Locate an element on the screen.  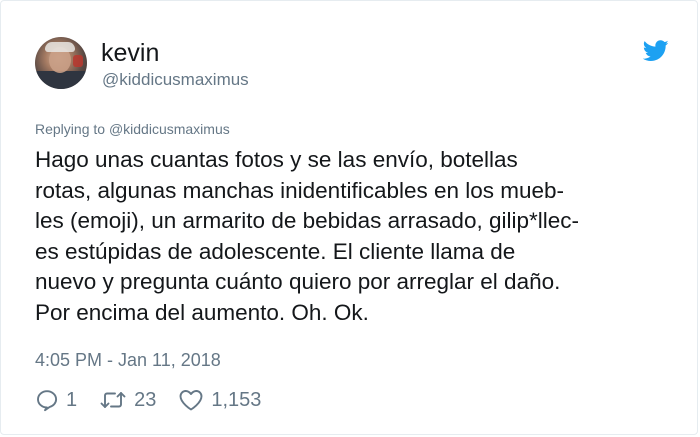
replying-to: Replying to @kiddicusmaximus is located at coordinates (132, 129).